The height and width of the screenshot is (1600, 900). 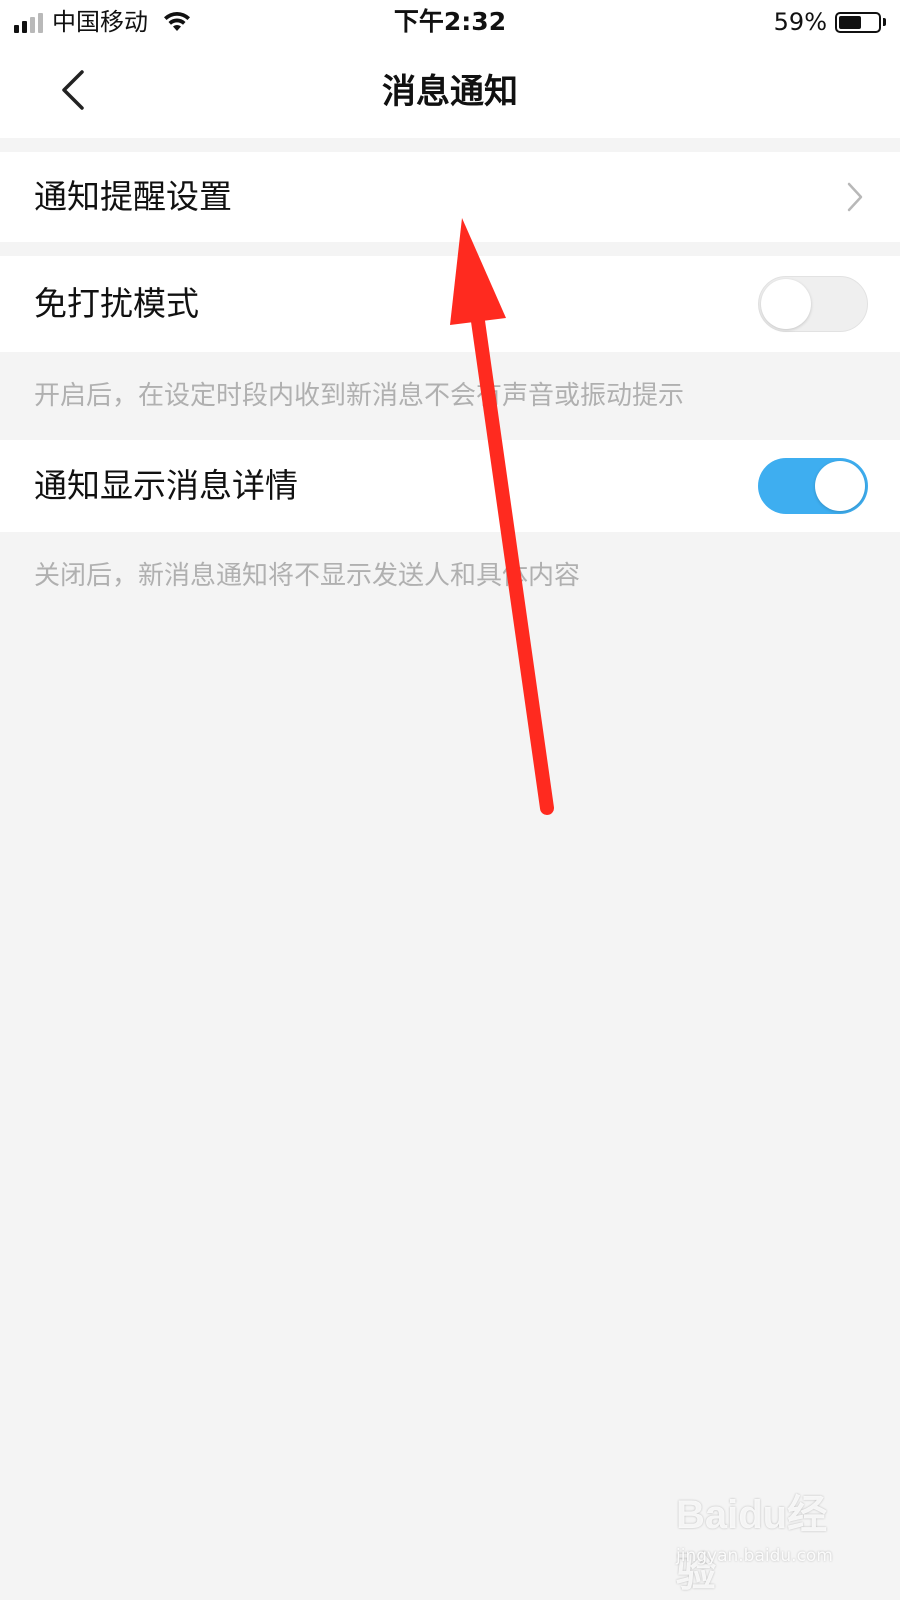 I want to click on status-time: 下午2:32, so click(x=450, y=21).